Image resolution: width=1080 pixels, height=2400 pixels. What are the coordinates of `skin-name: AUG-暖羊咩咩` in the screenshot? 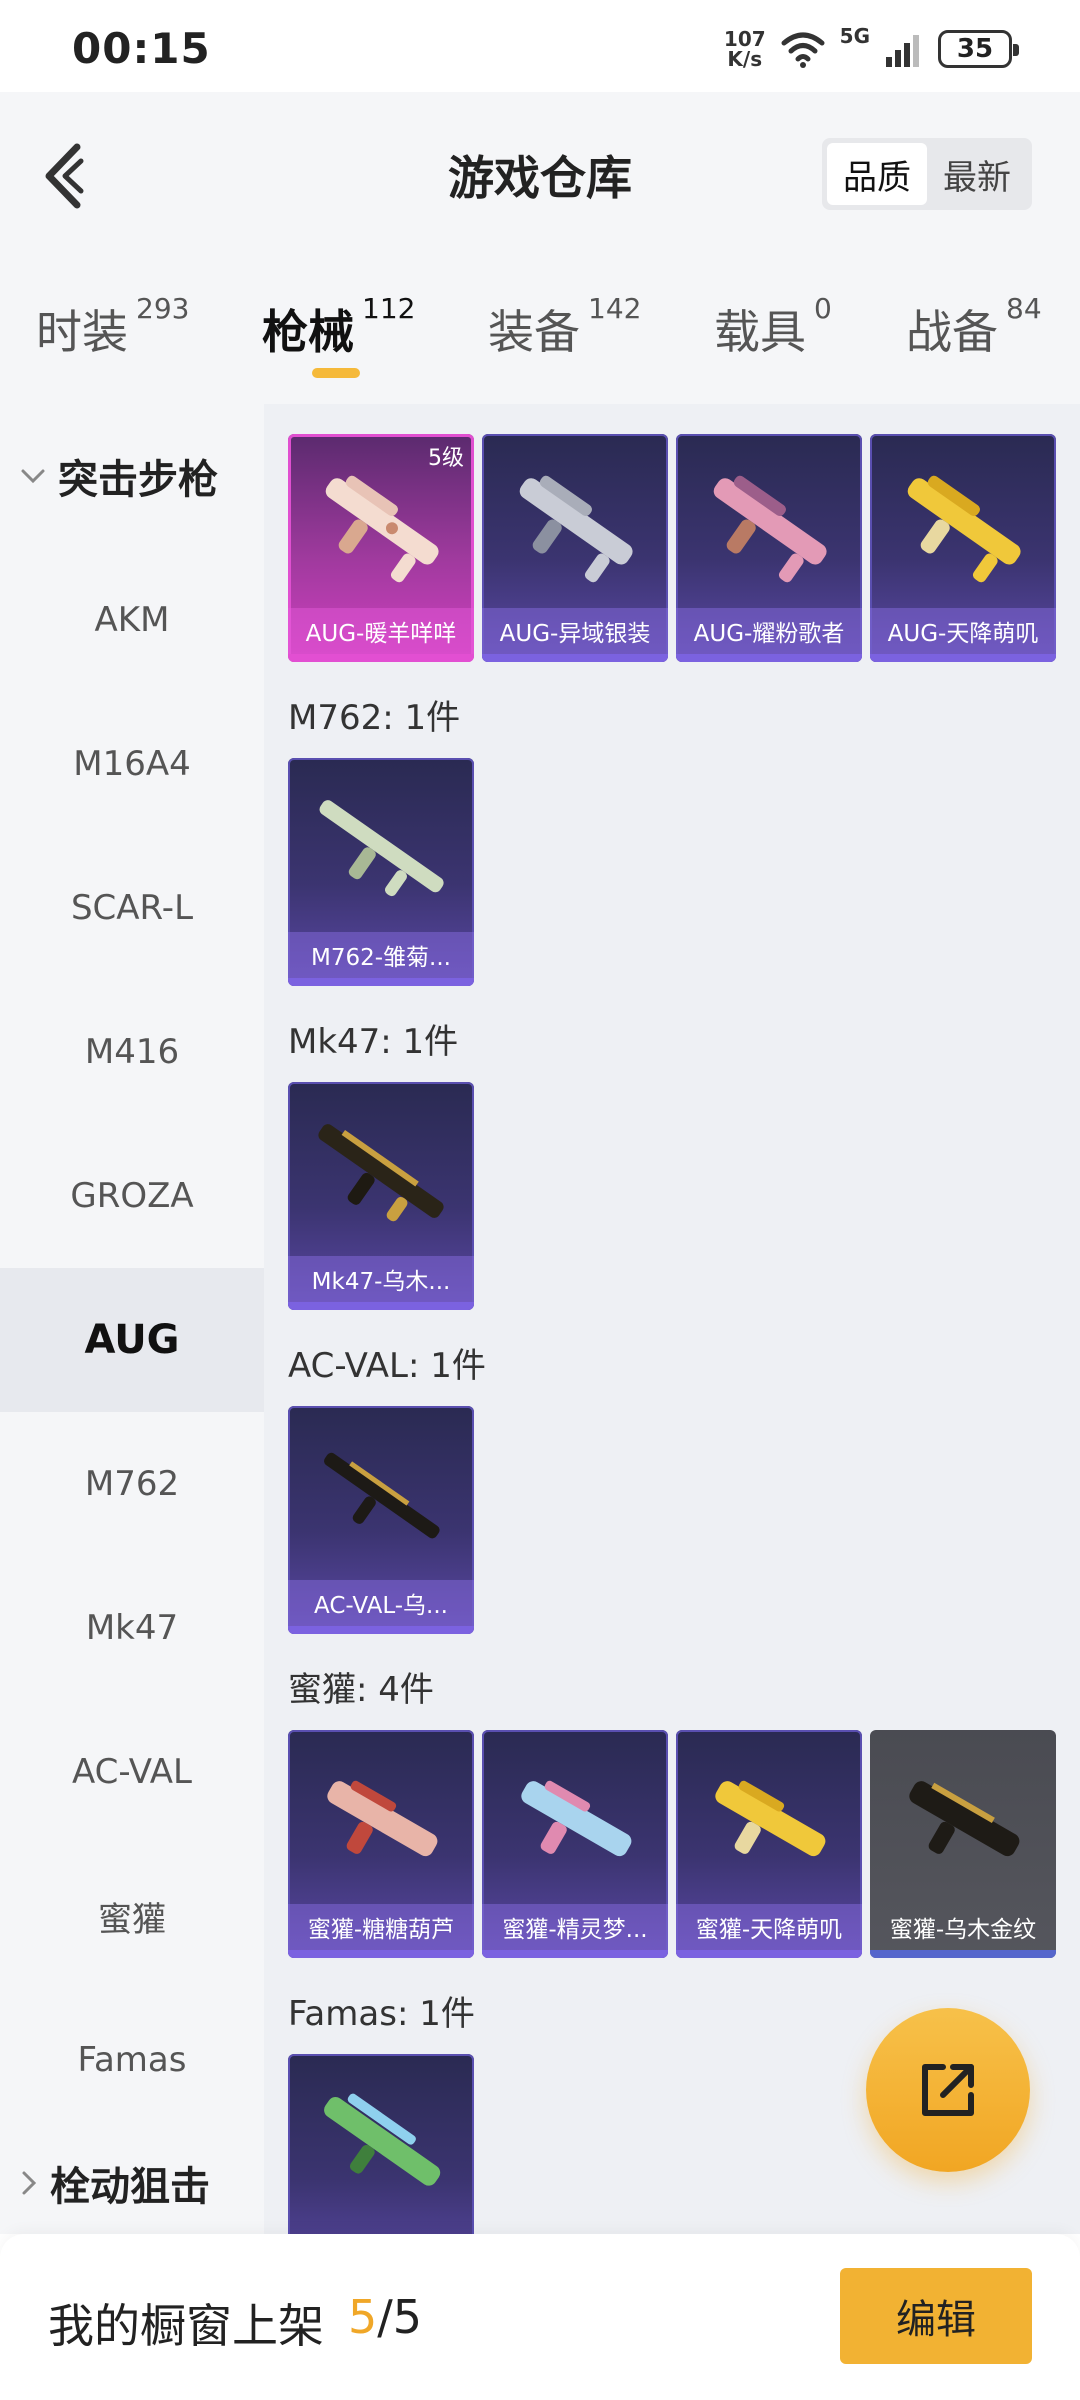 It's located at (381, 631).